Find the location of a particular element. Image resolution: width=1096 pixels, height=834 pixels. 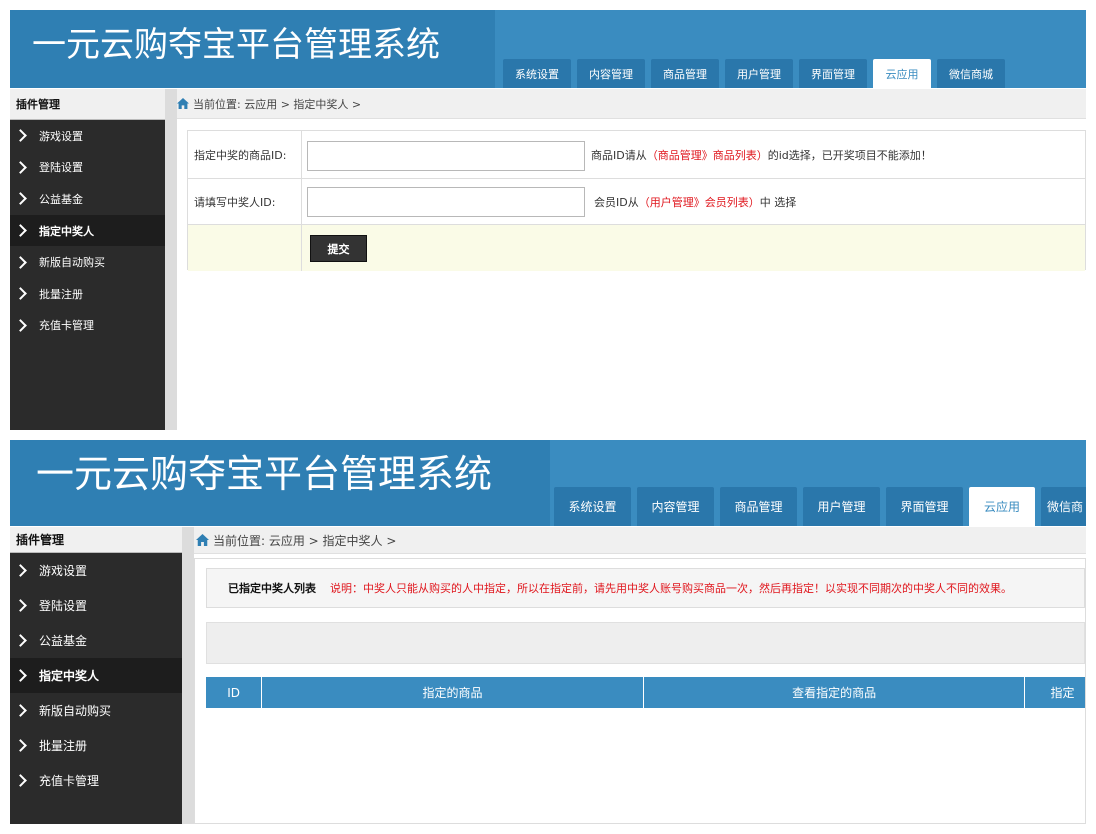

member-id-input is located at coordinates (446, 202).